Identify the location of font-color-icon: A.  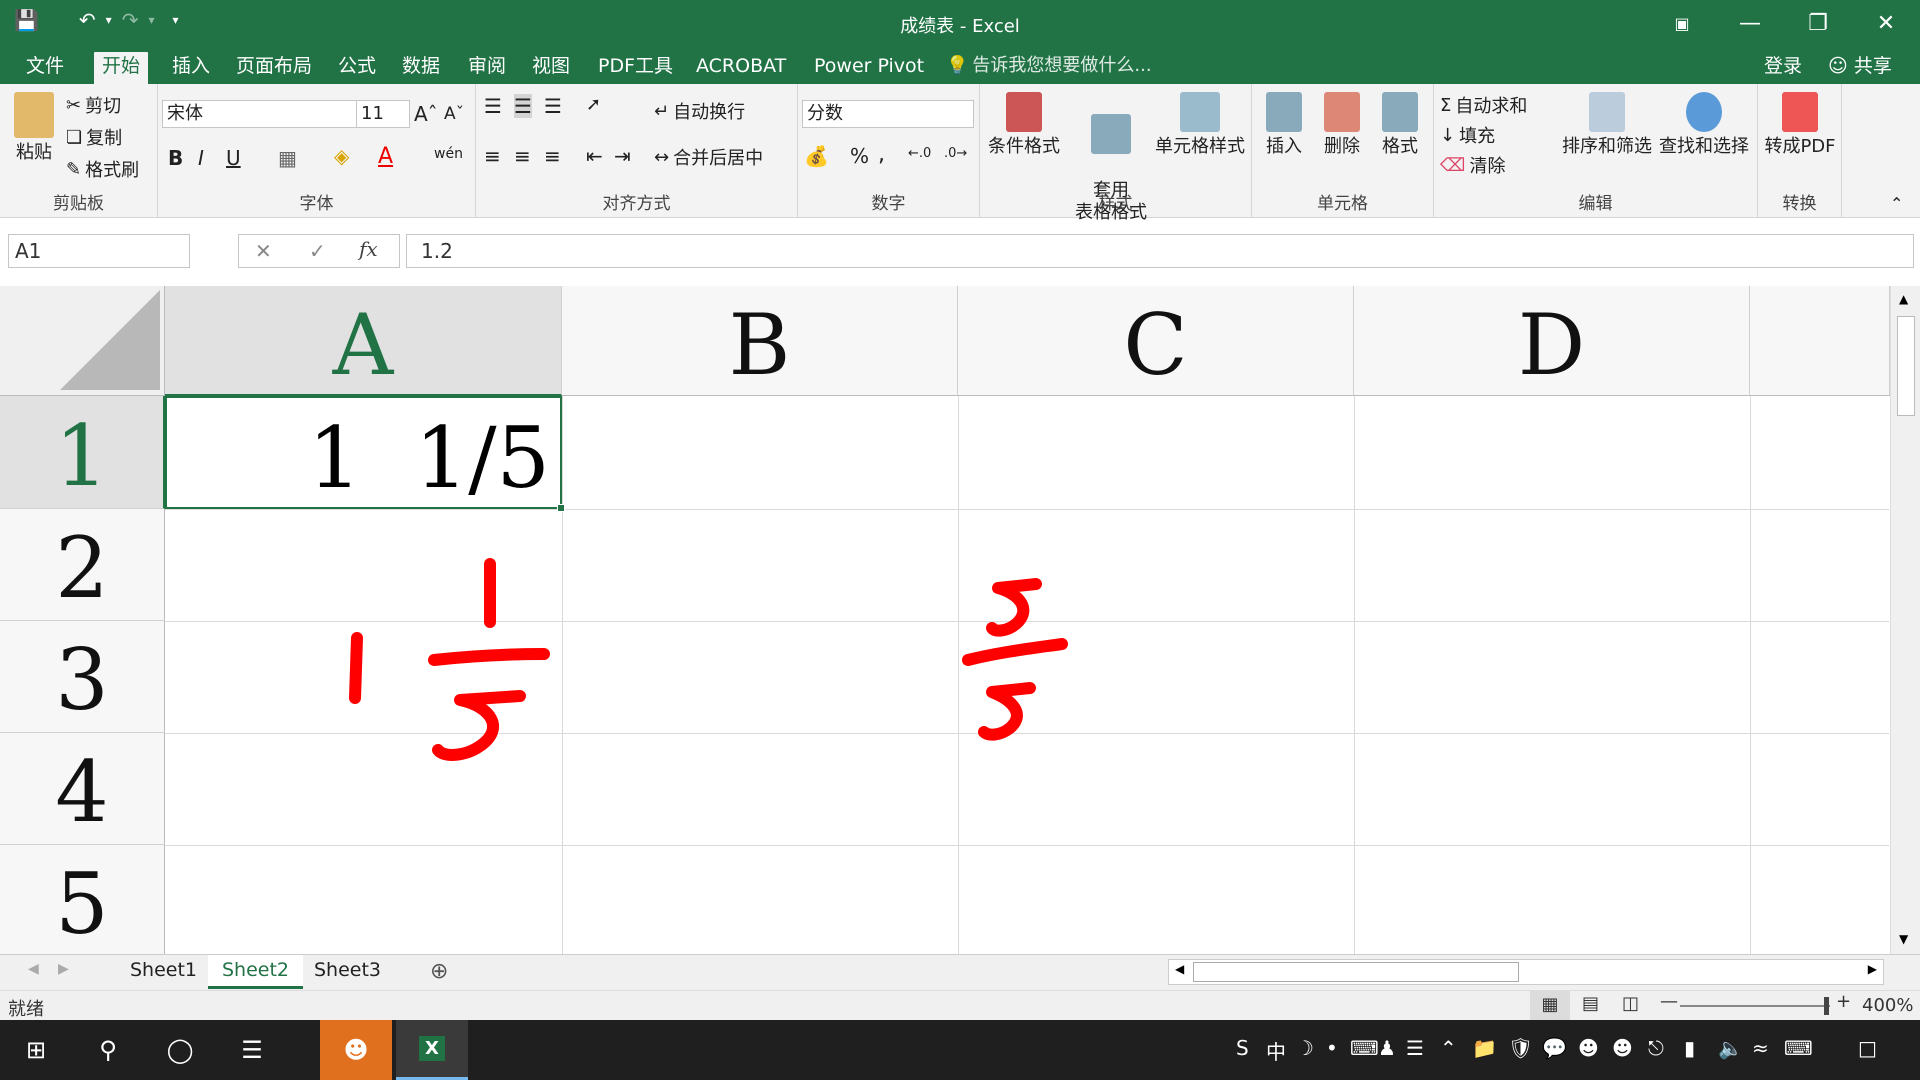
(385, 156).